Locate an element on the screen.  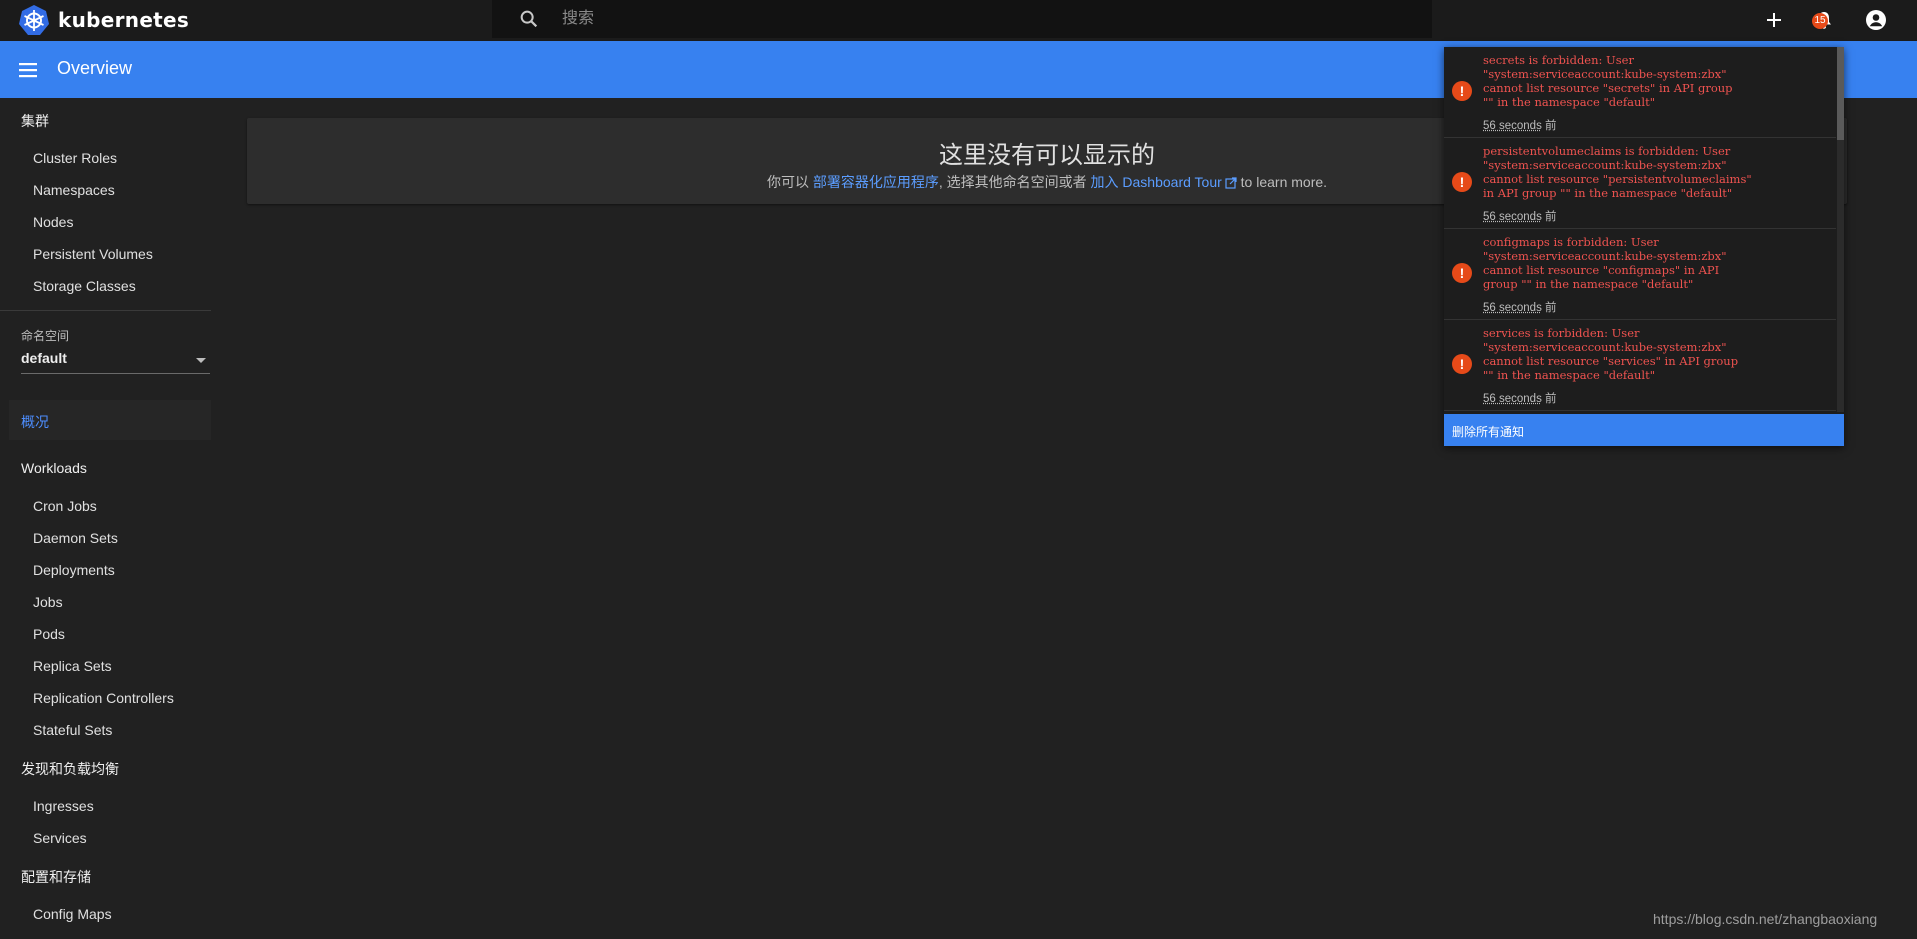
search-icon is located at coordinates (529, 19).